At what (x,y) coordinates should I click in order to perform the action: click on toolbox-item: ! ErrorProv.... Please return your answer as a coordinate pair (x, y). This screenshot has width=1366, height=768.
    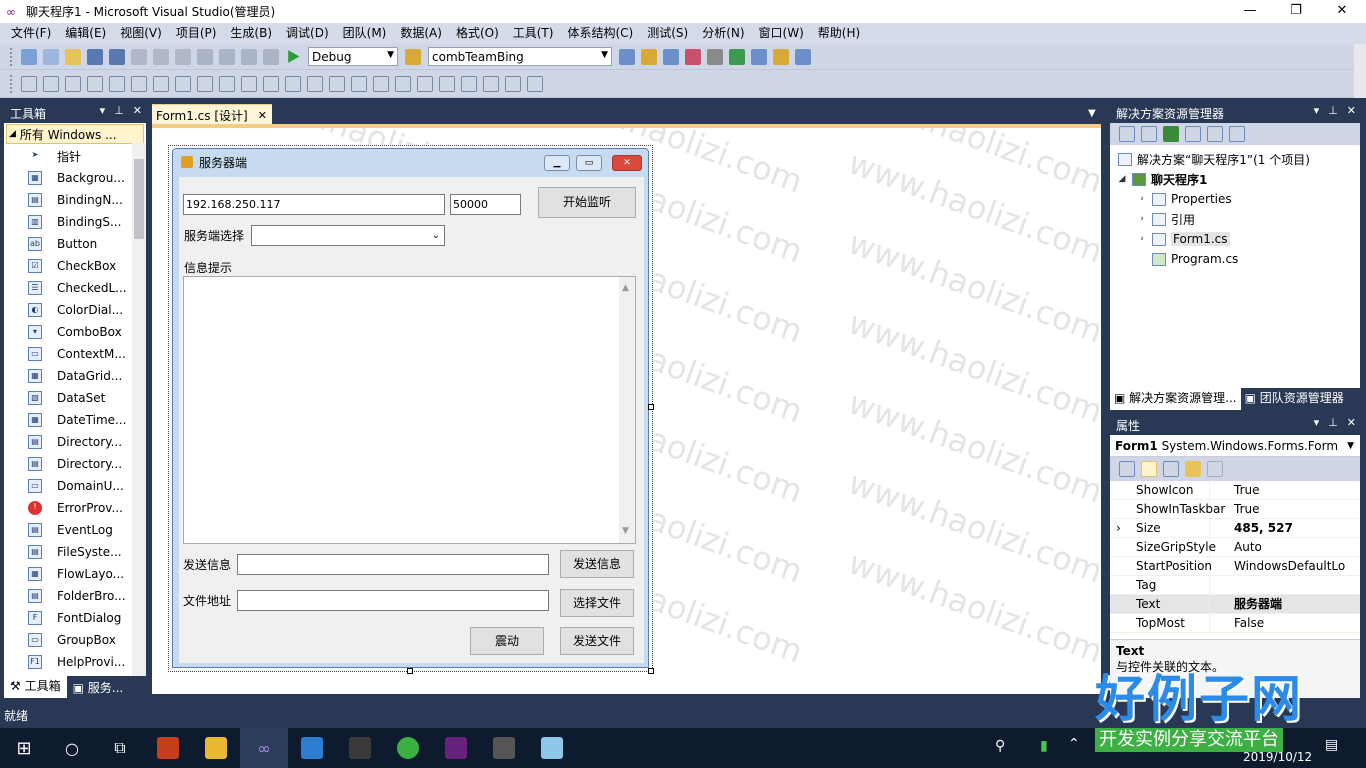
    Looking at the image, I should click on (75, 508).